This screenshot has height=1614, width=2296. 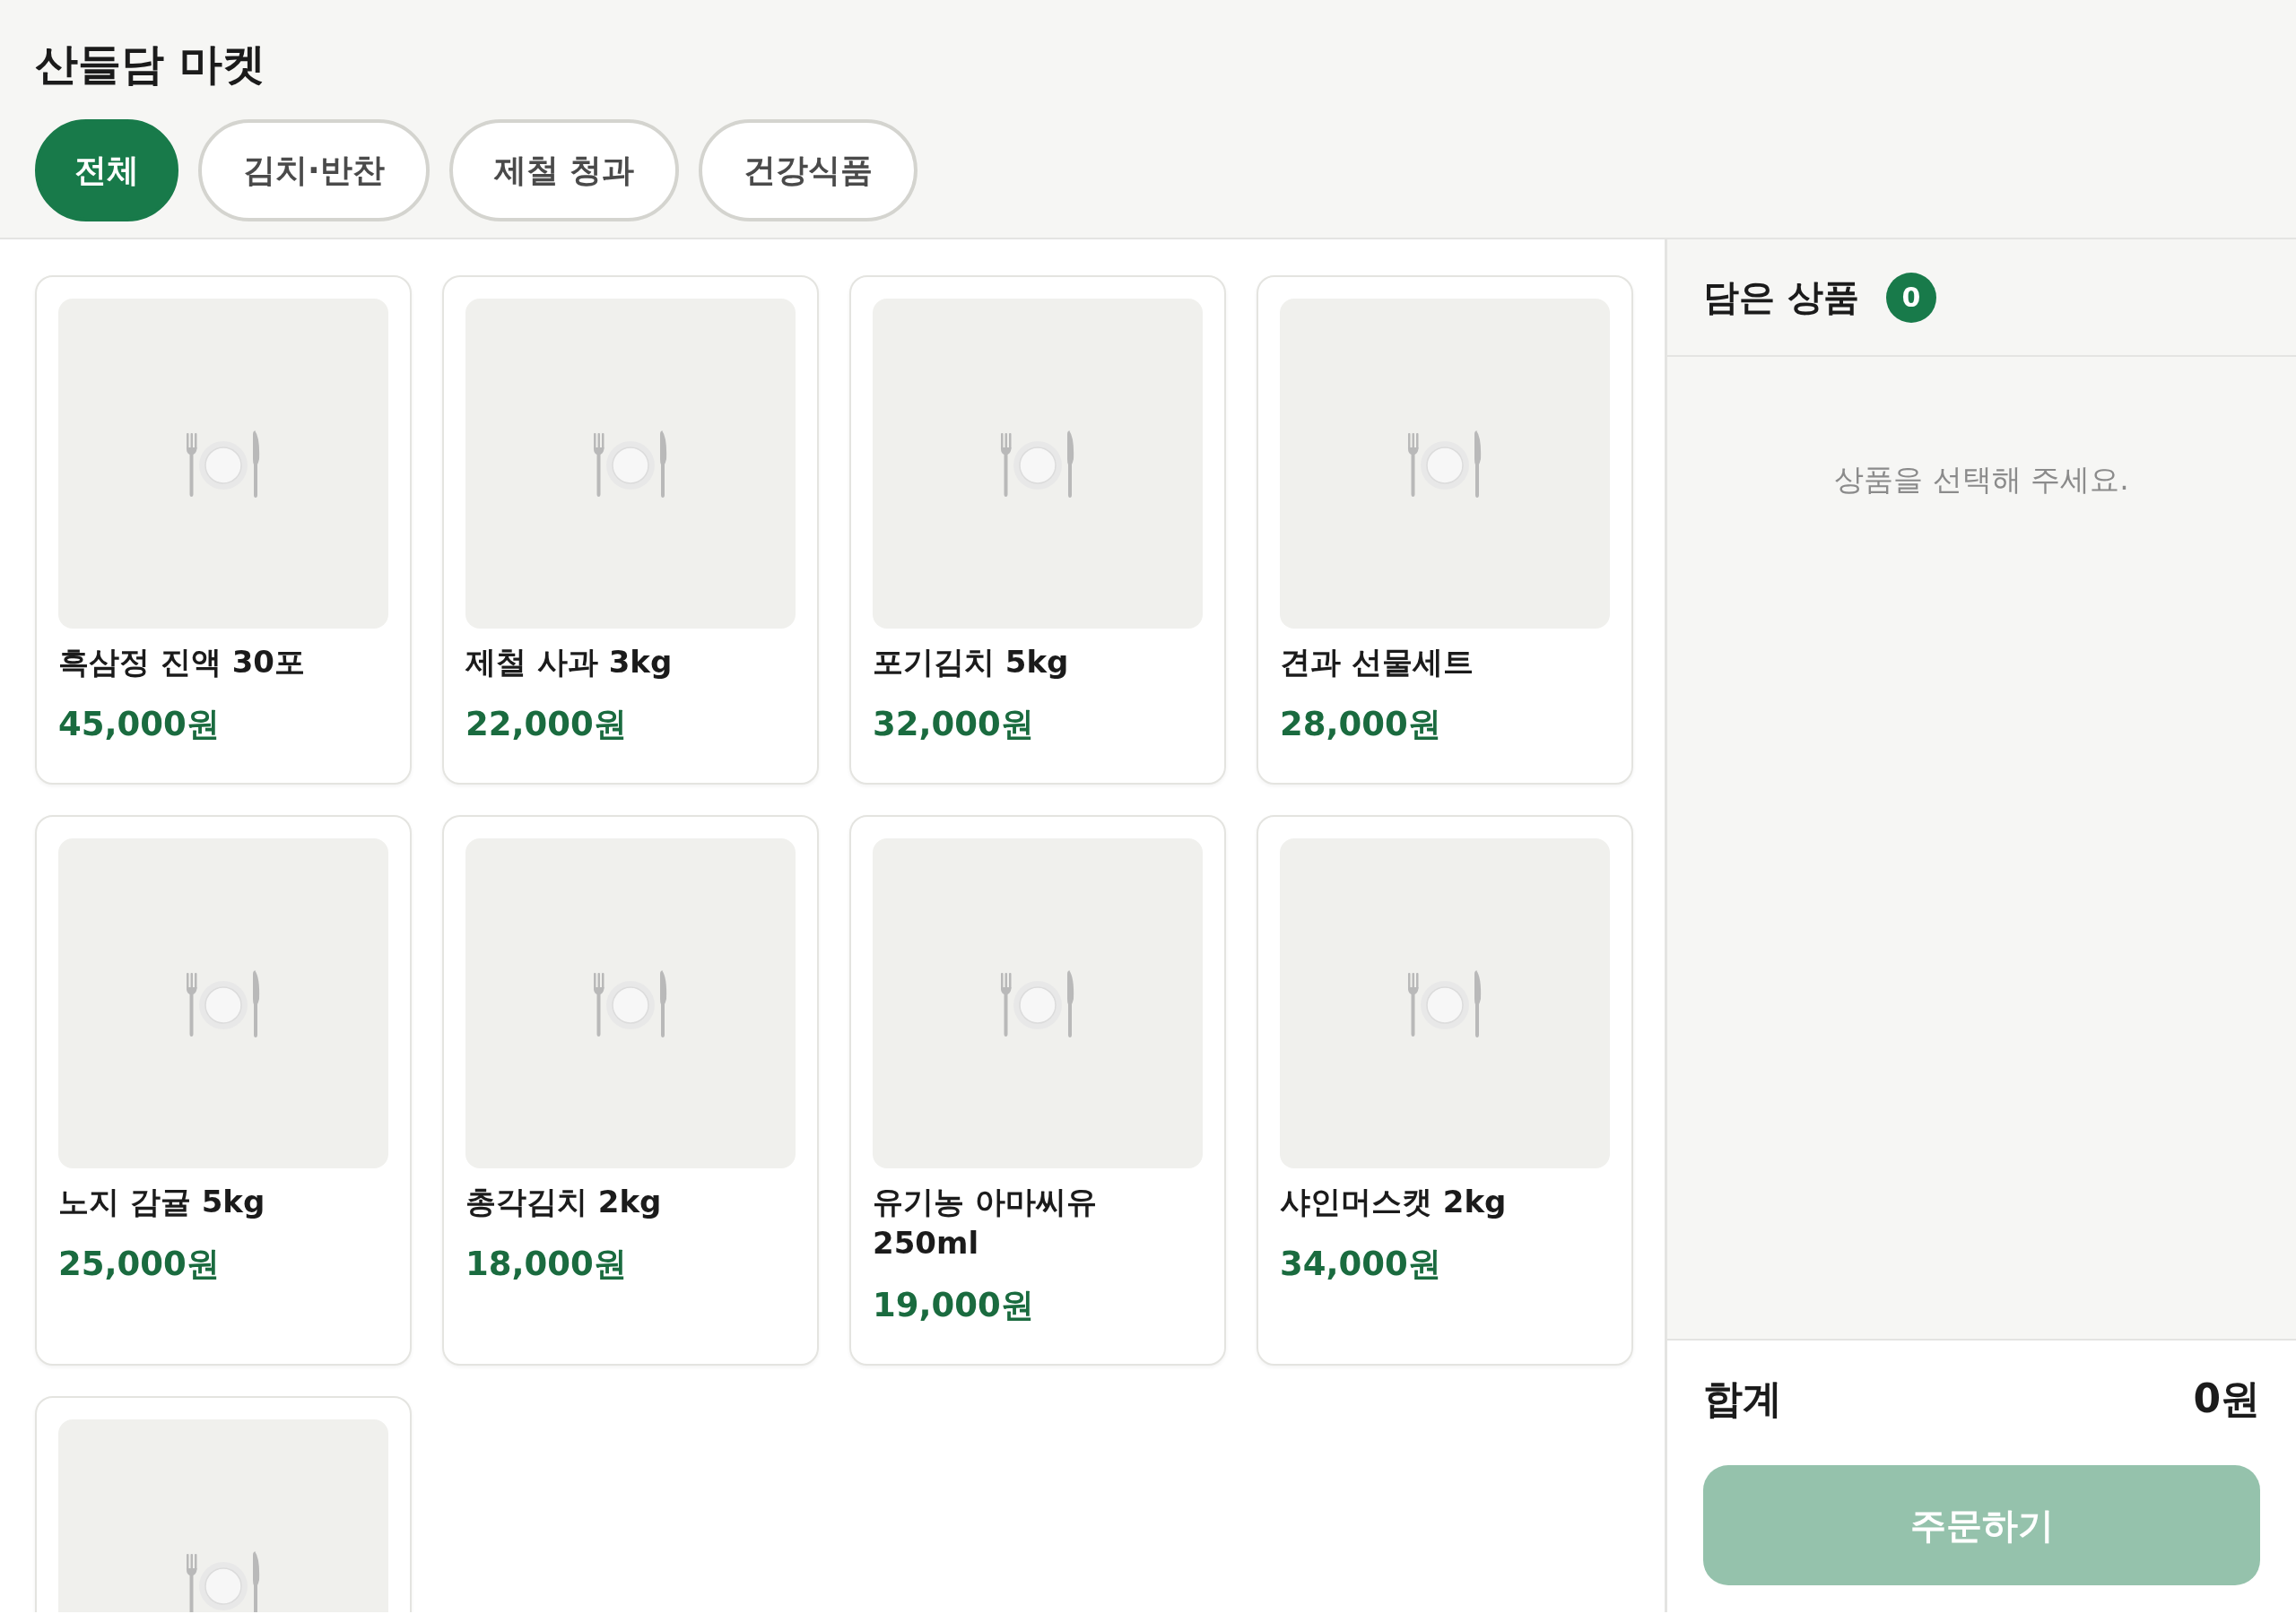 What do you see at coordinates (954, 724) in the screenshot?
I see `product-price: 32,000원` at bounding box center [954, 724].